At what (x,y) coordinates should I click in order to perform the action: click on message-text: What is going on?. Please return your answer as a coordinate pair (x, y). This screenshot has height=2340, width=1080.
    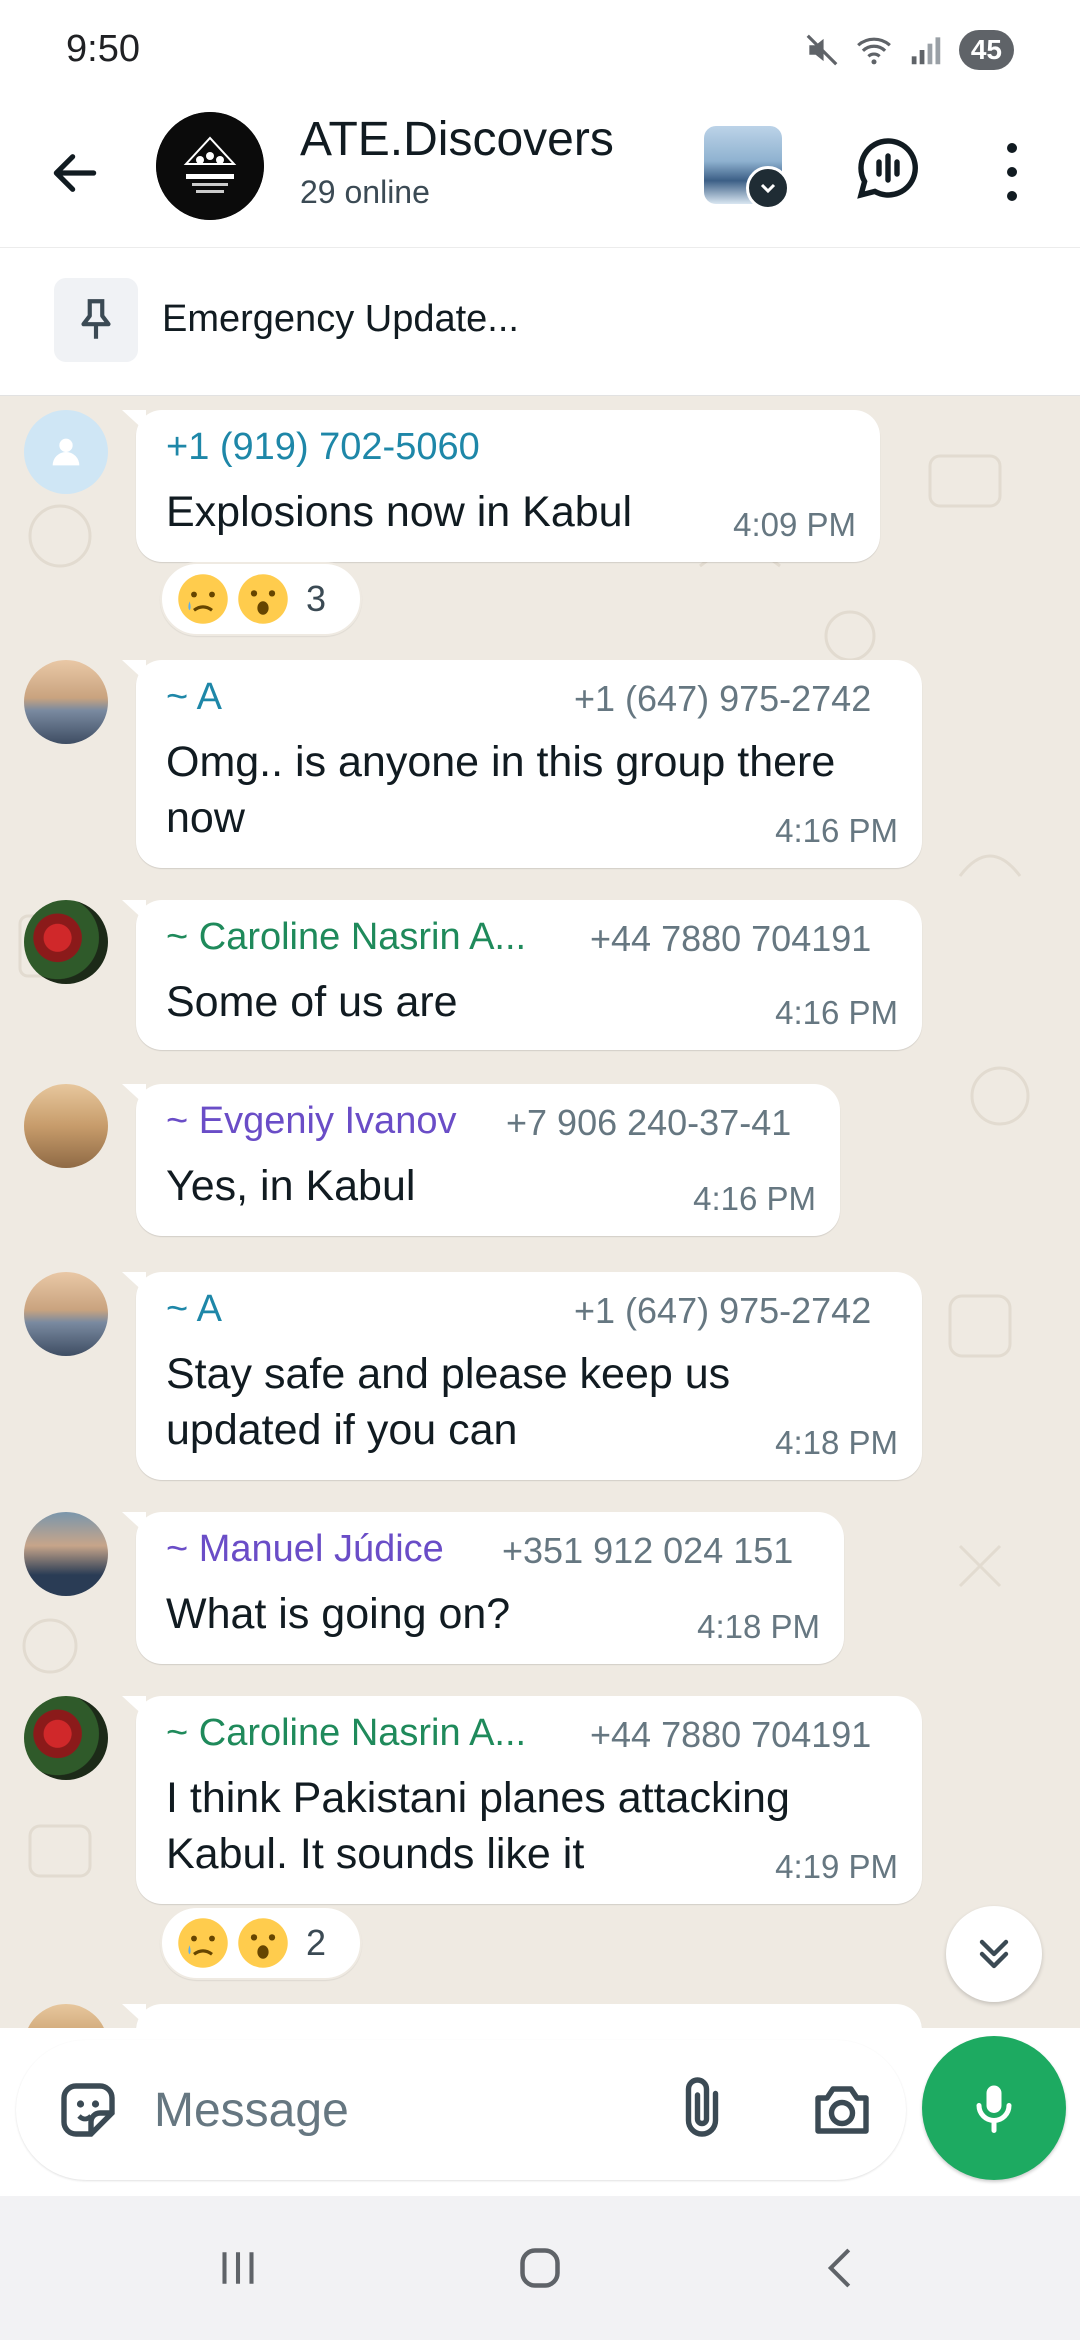
    Looking at the image, I should click on (338, 1614).